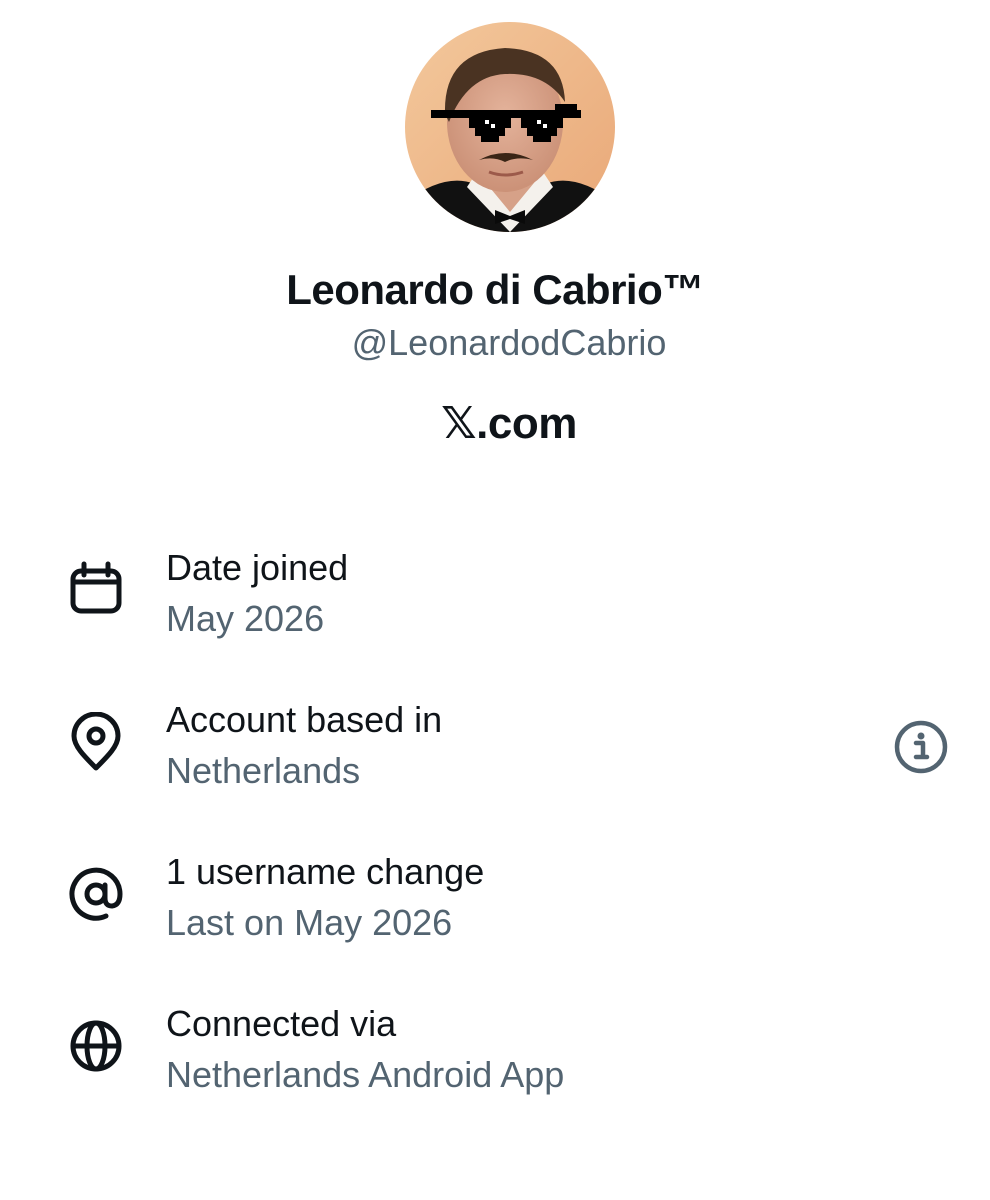 The image size is (990, 1200). What do you see at coordinates (281, 1023) in the screenshot?
I see `about-label: Connected via` at bounding box center [281, 1023].